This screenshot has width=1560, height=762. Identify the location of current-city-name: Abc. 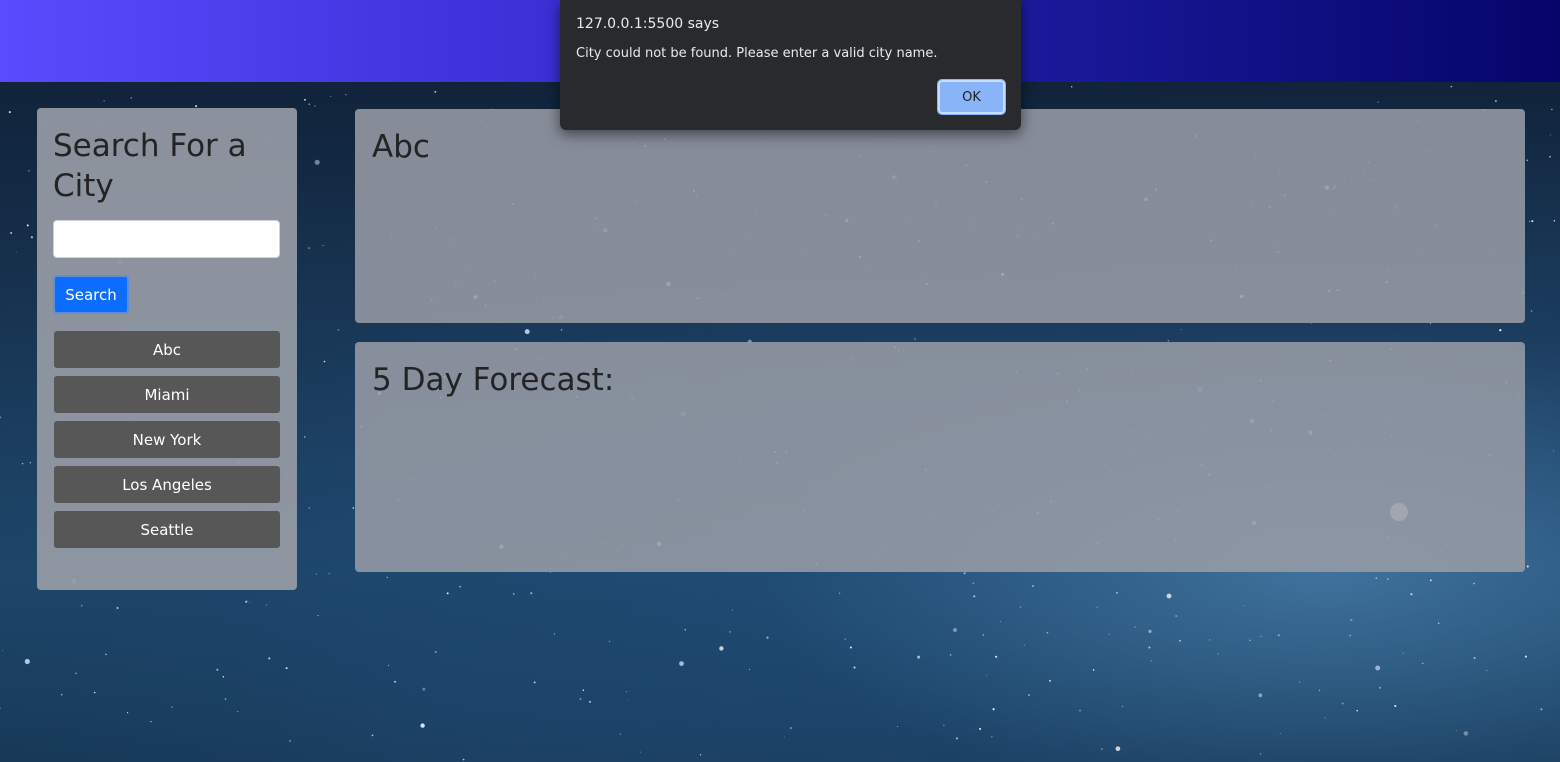
(401, 147).